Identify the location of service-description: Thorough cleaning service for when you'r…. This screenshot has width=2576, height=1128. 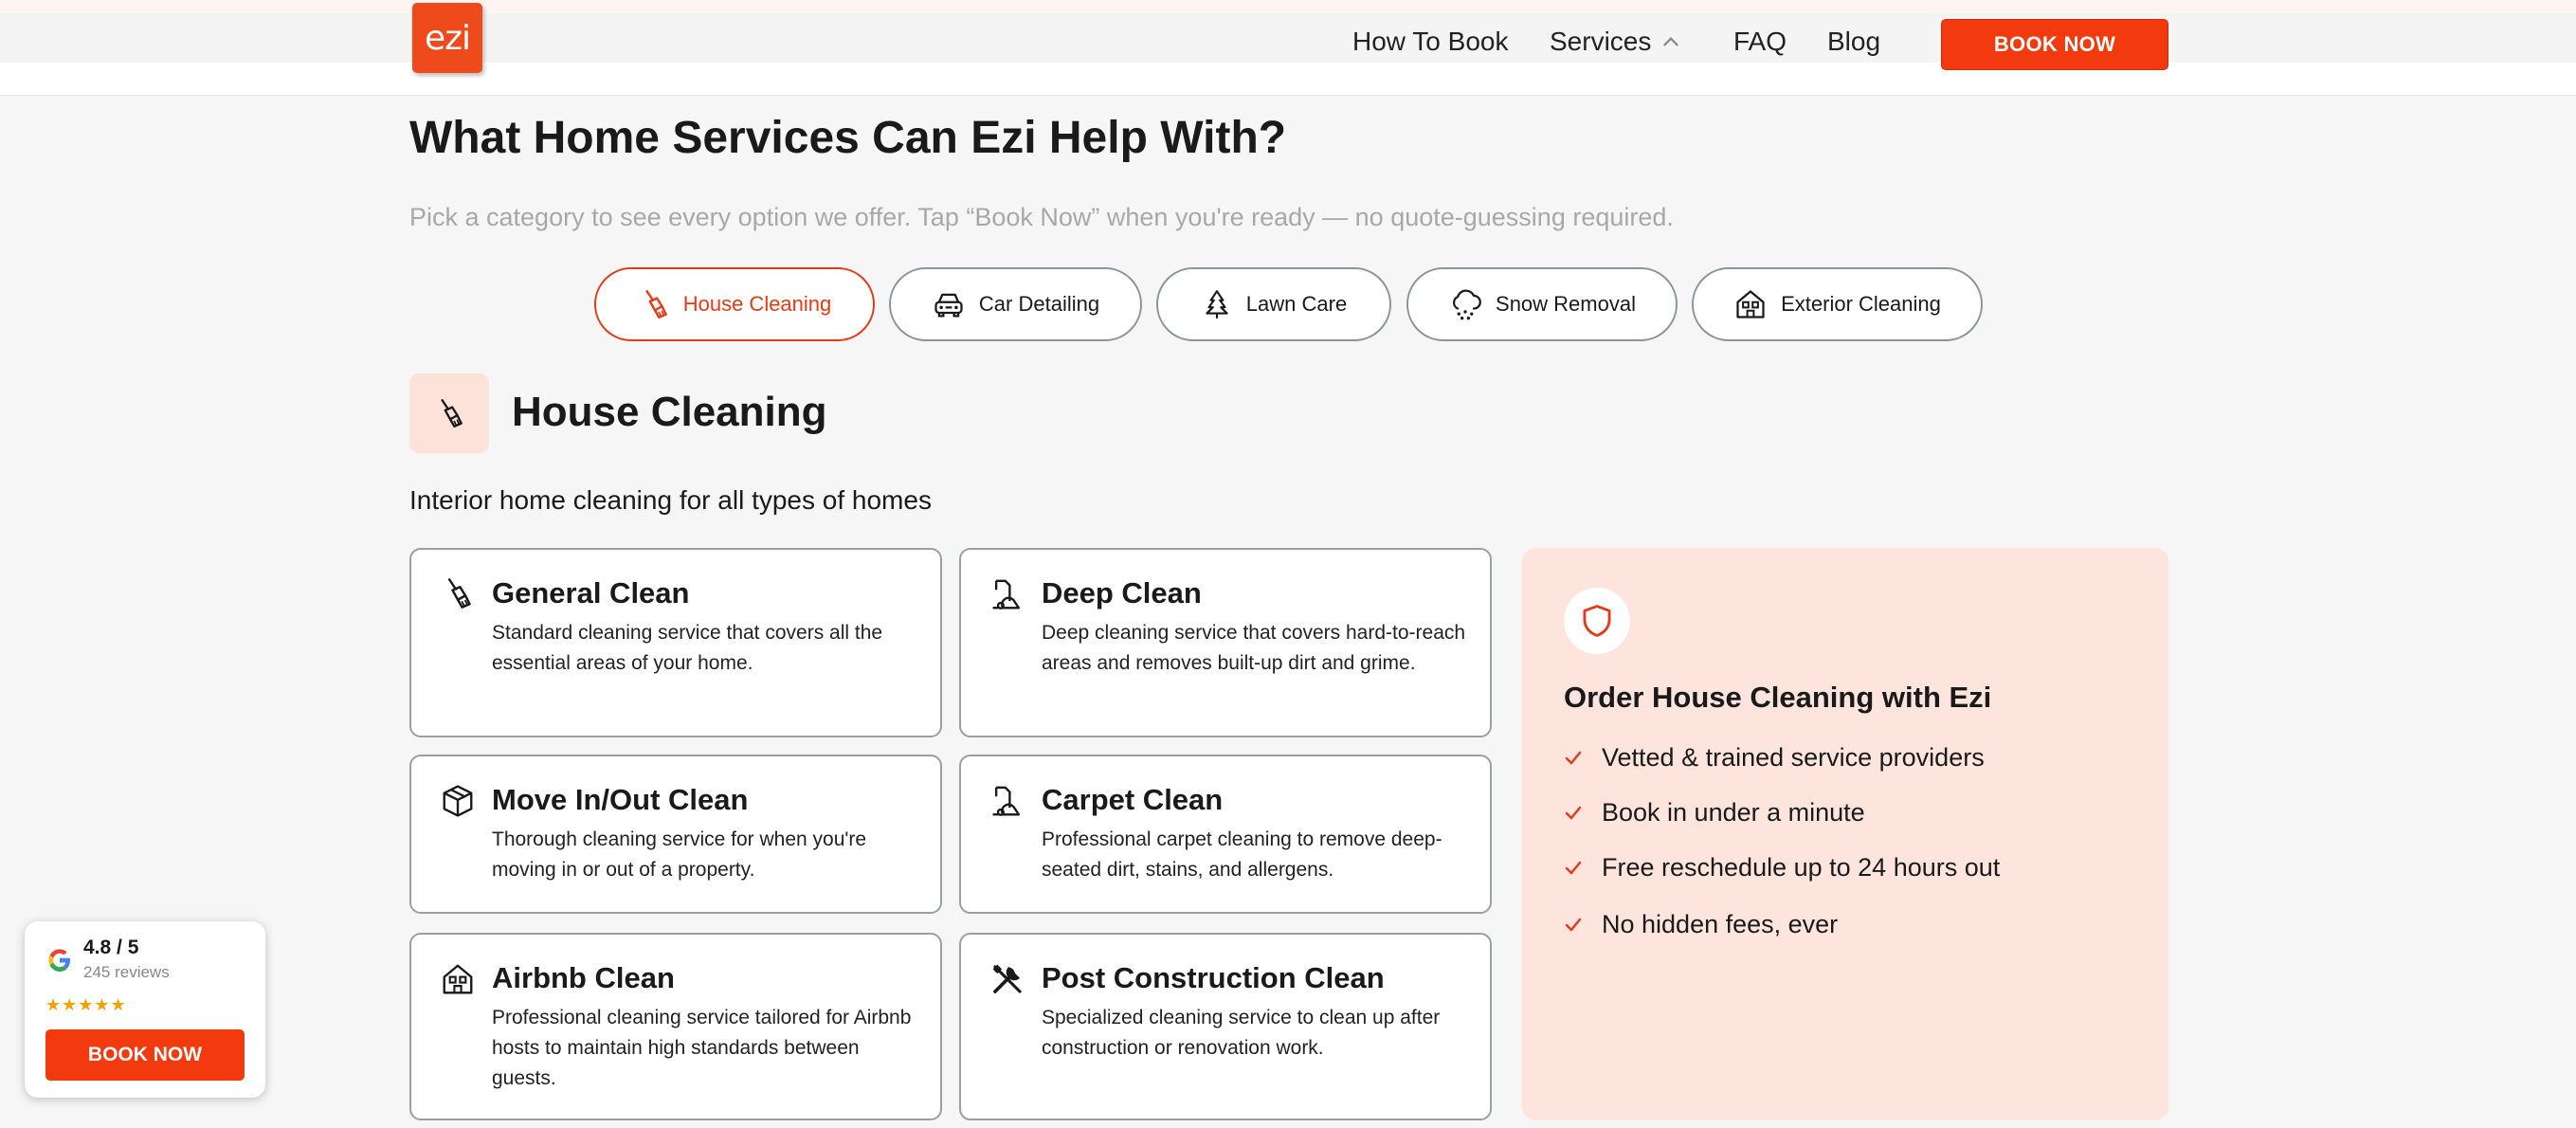
(679, 855).